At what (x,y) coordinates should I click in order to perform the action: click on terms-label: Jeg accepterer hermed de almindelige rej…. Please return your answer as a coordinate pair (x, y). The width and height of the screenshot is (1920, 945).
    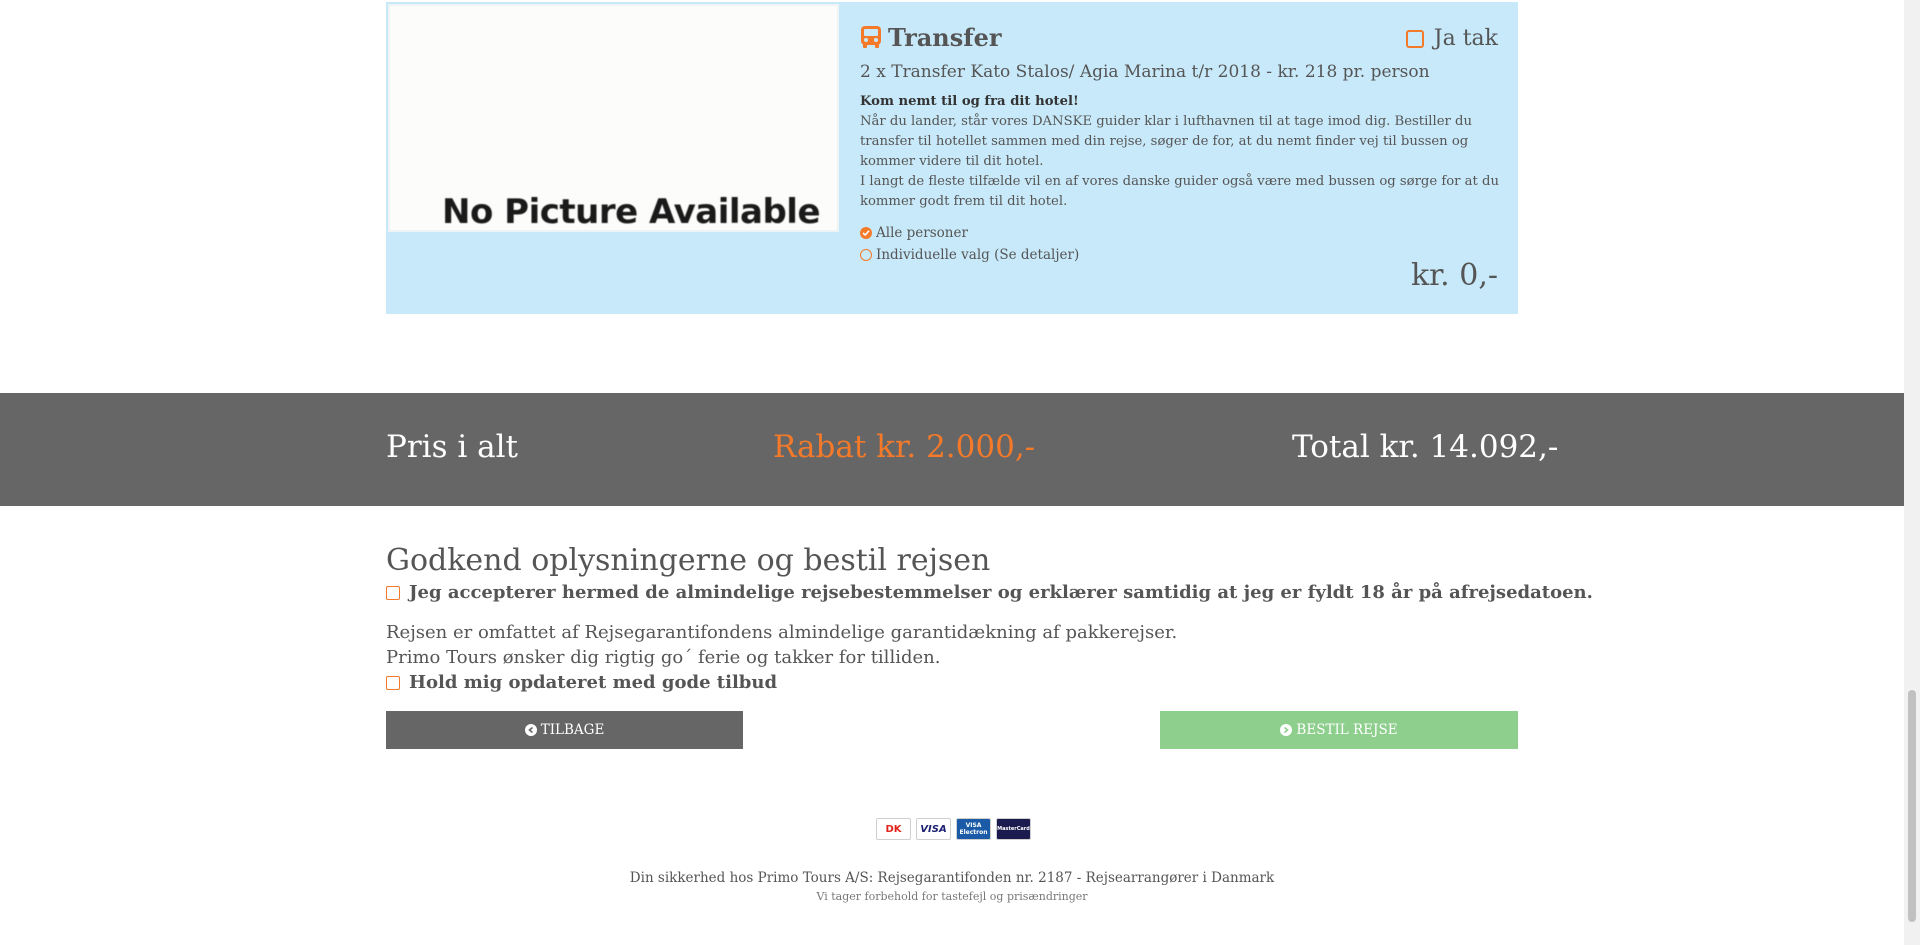
    Looking at the image, I should click on (1001, 592).